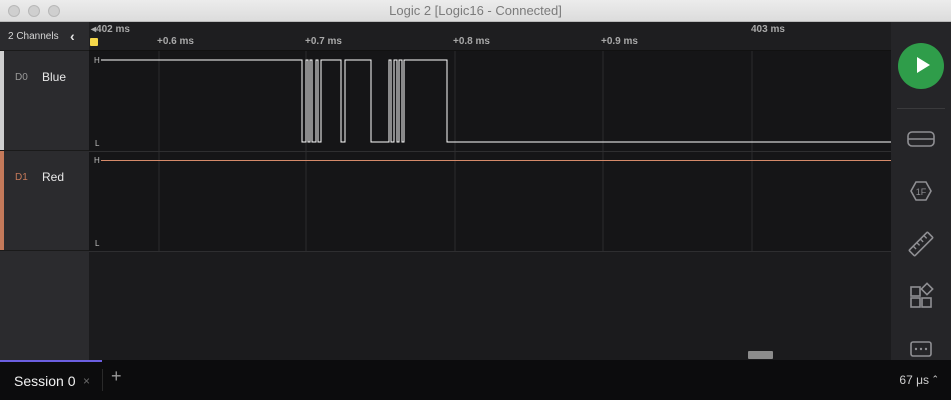  What do you see at coordinates (921, 348) in the screenshot?
I see `notes-icon` at bounding box center [921, 348].